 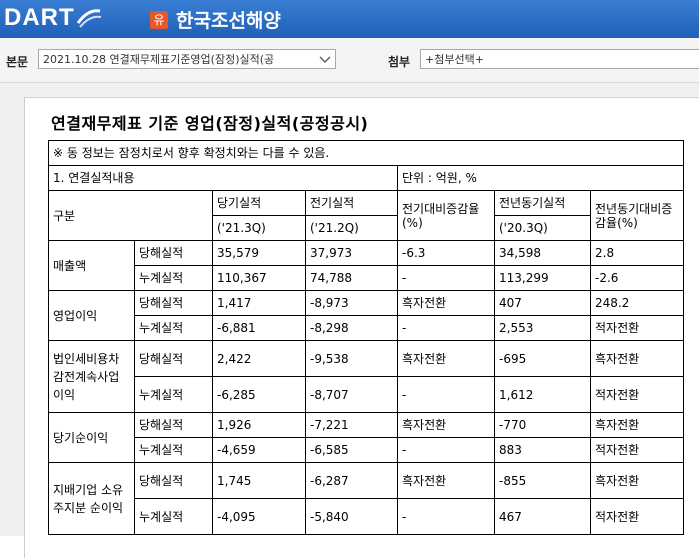 I want to click on notice-text: ※ 동 정보는 잠정치로서 향후 확정치와는 다를 수 있음., so click(x=366, y=153).